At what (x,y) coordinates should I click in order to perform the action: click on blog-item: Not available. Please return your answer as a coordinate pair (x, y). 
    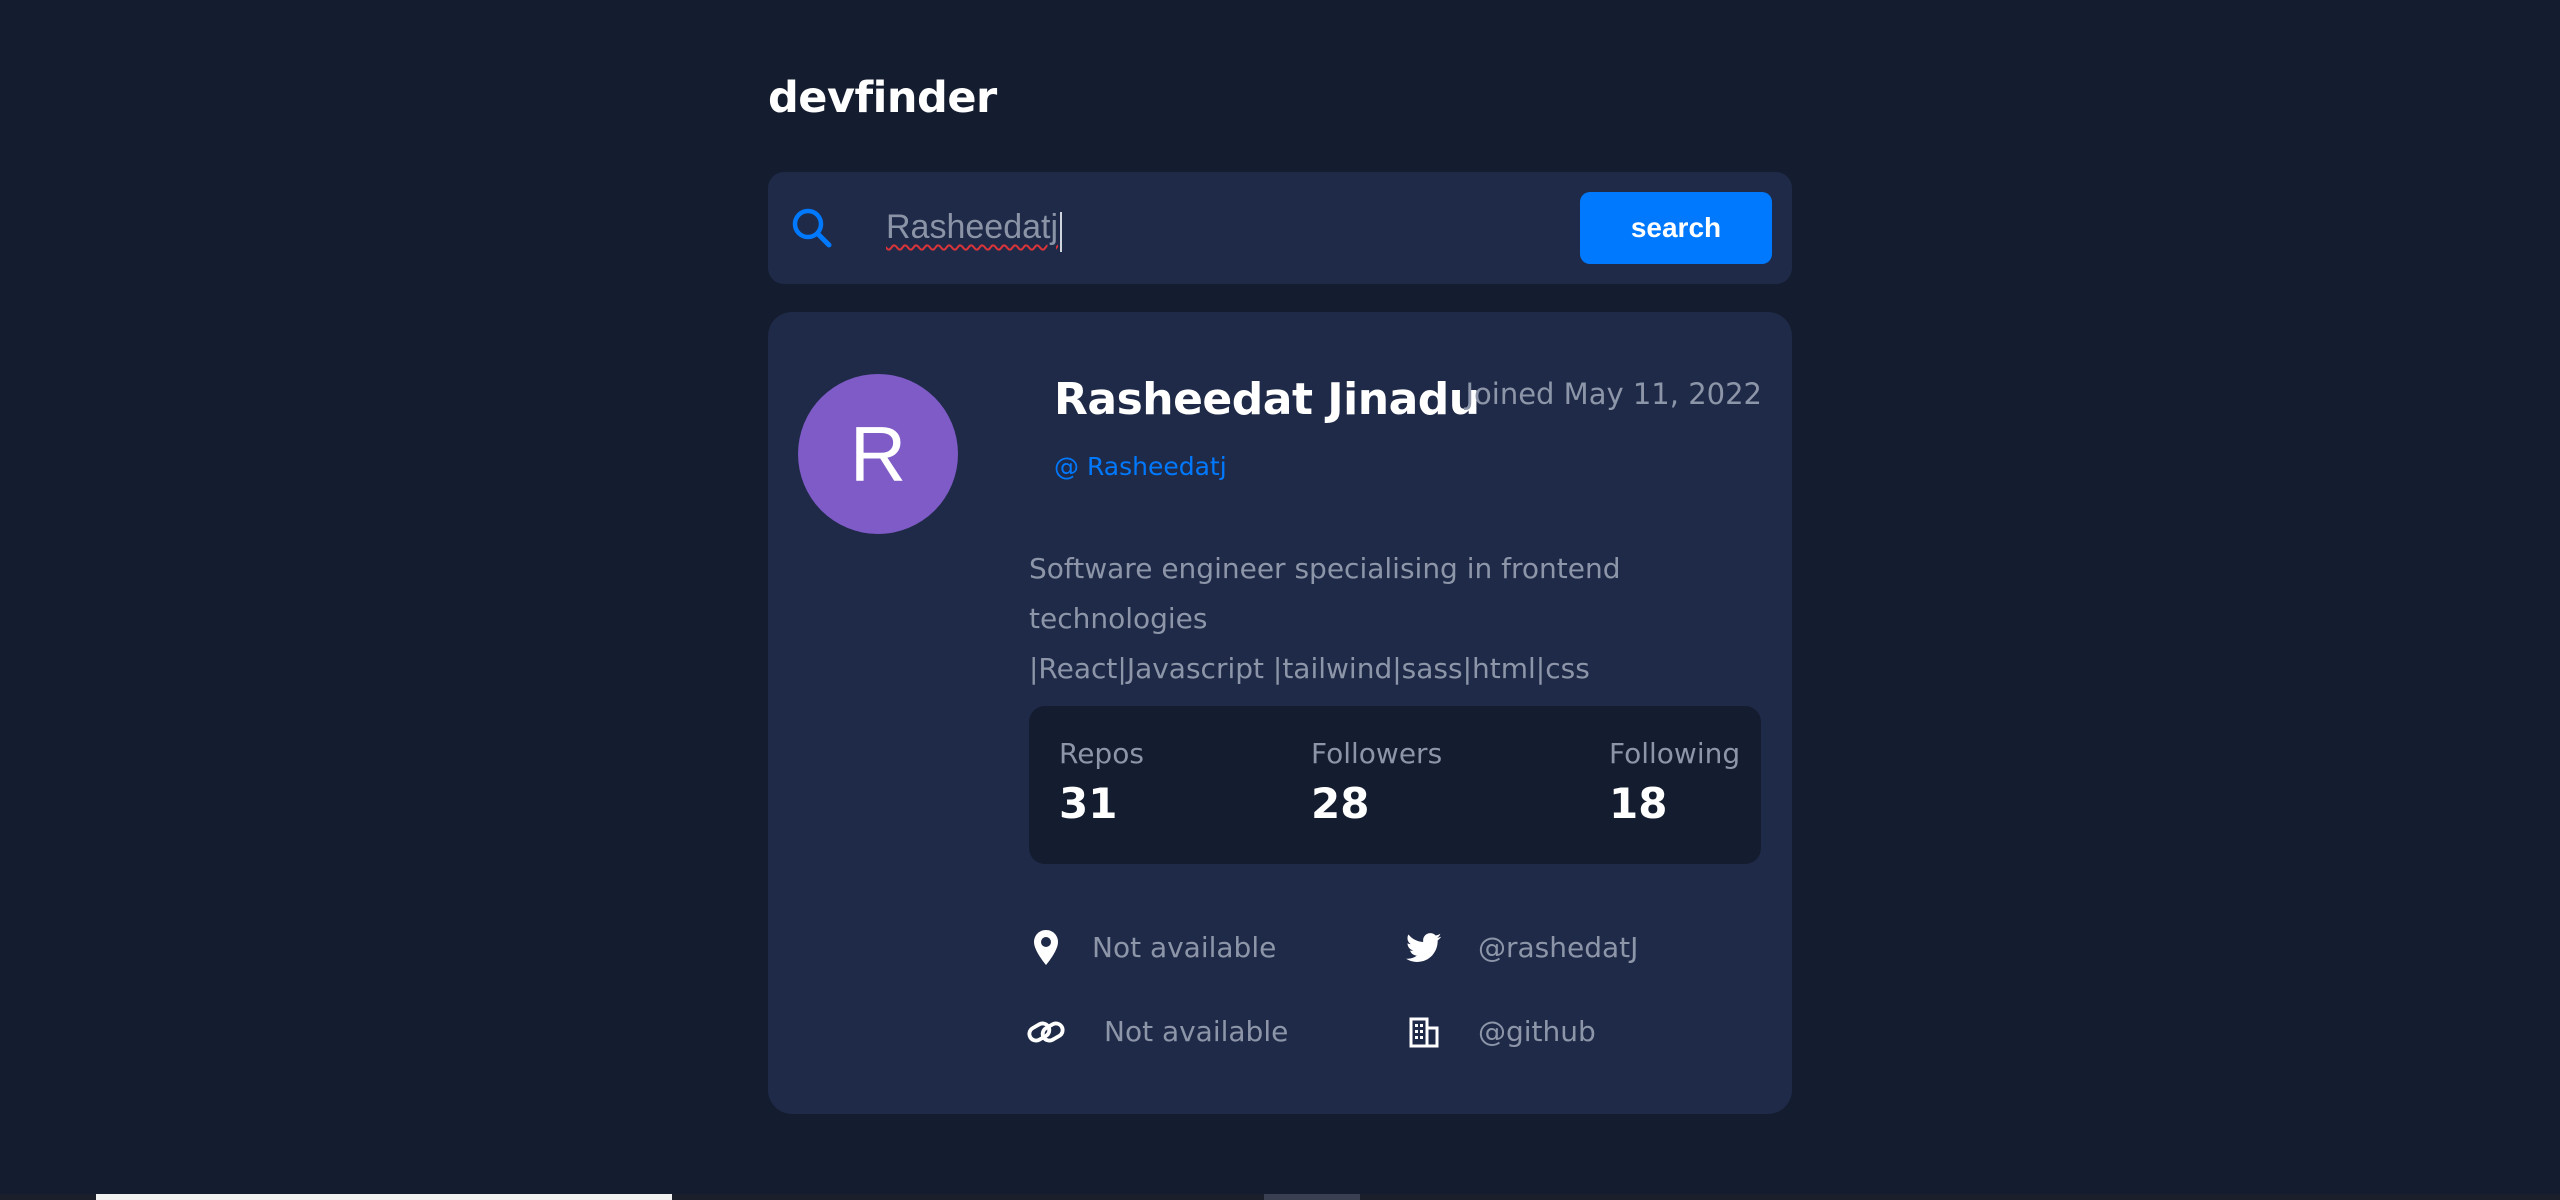
    Looking at the image, I should click on (1157, 1032).